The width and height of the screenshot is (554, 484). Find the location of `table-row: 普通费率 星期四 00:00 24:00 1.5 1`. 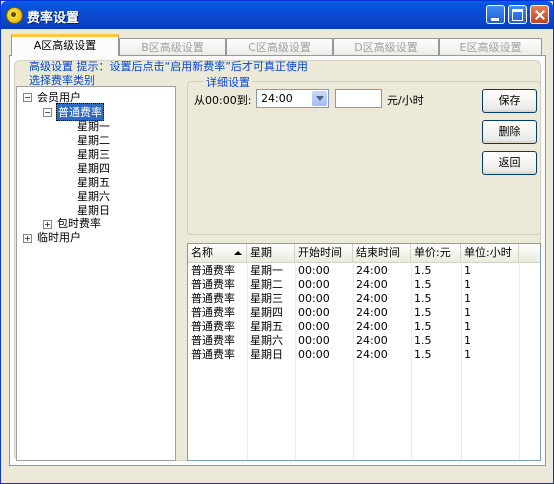

table-row: 普通费率 星期四 00:00 24:00 1.5 1 is located at coordinates (364, 313).